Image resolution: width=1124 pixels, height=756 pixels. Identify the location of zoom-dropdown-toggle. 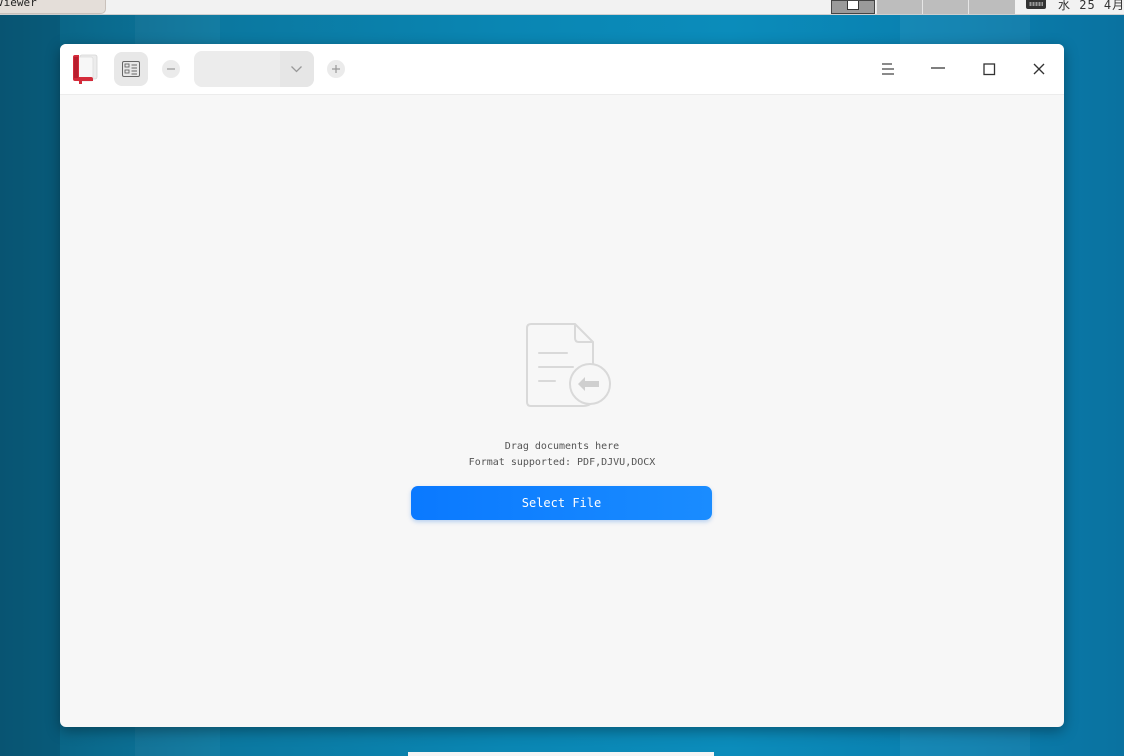
(297, 69).